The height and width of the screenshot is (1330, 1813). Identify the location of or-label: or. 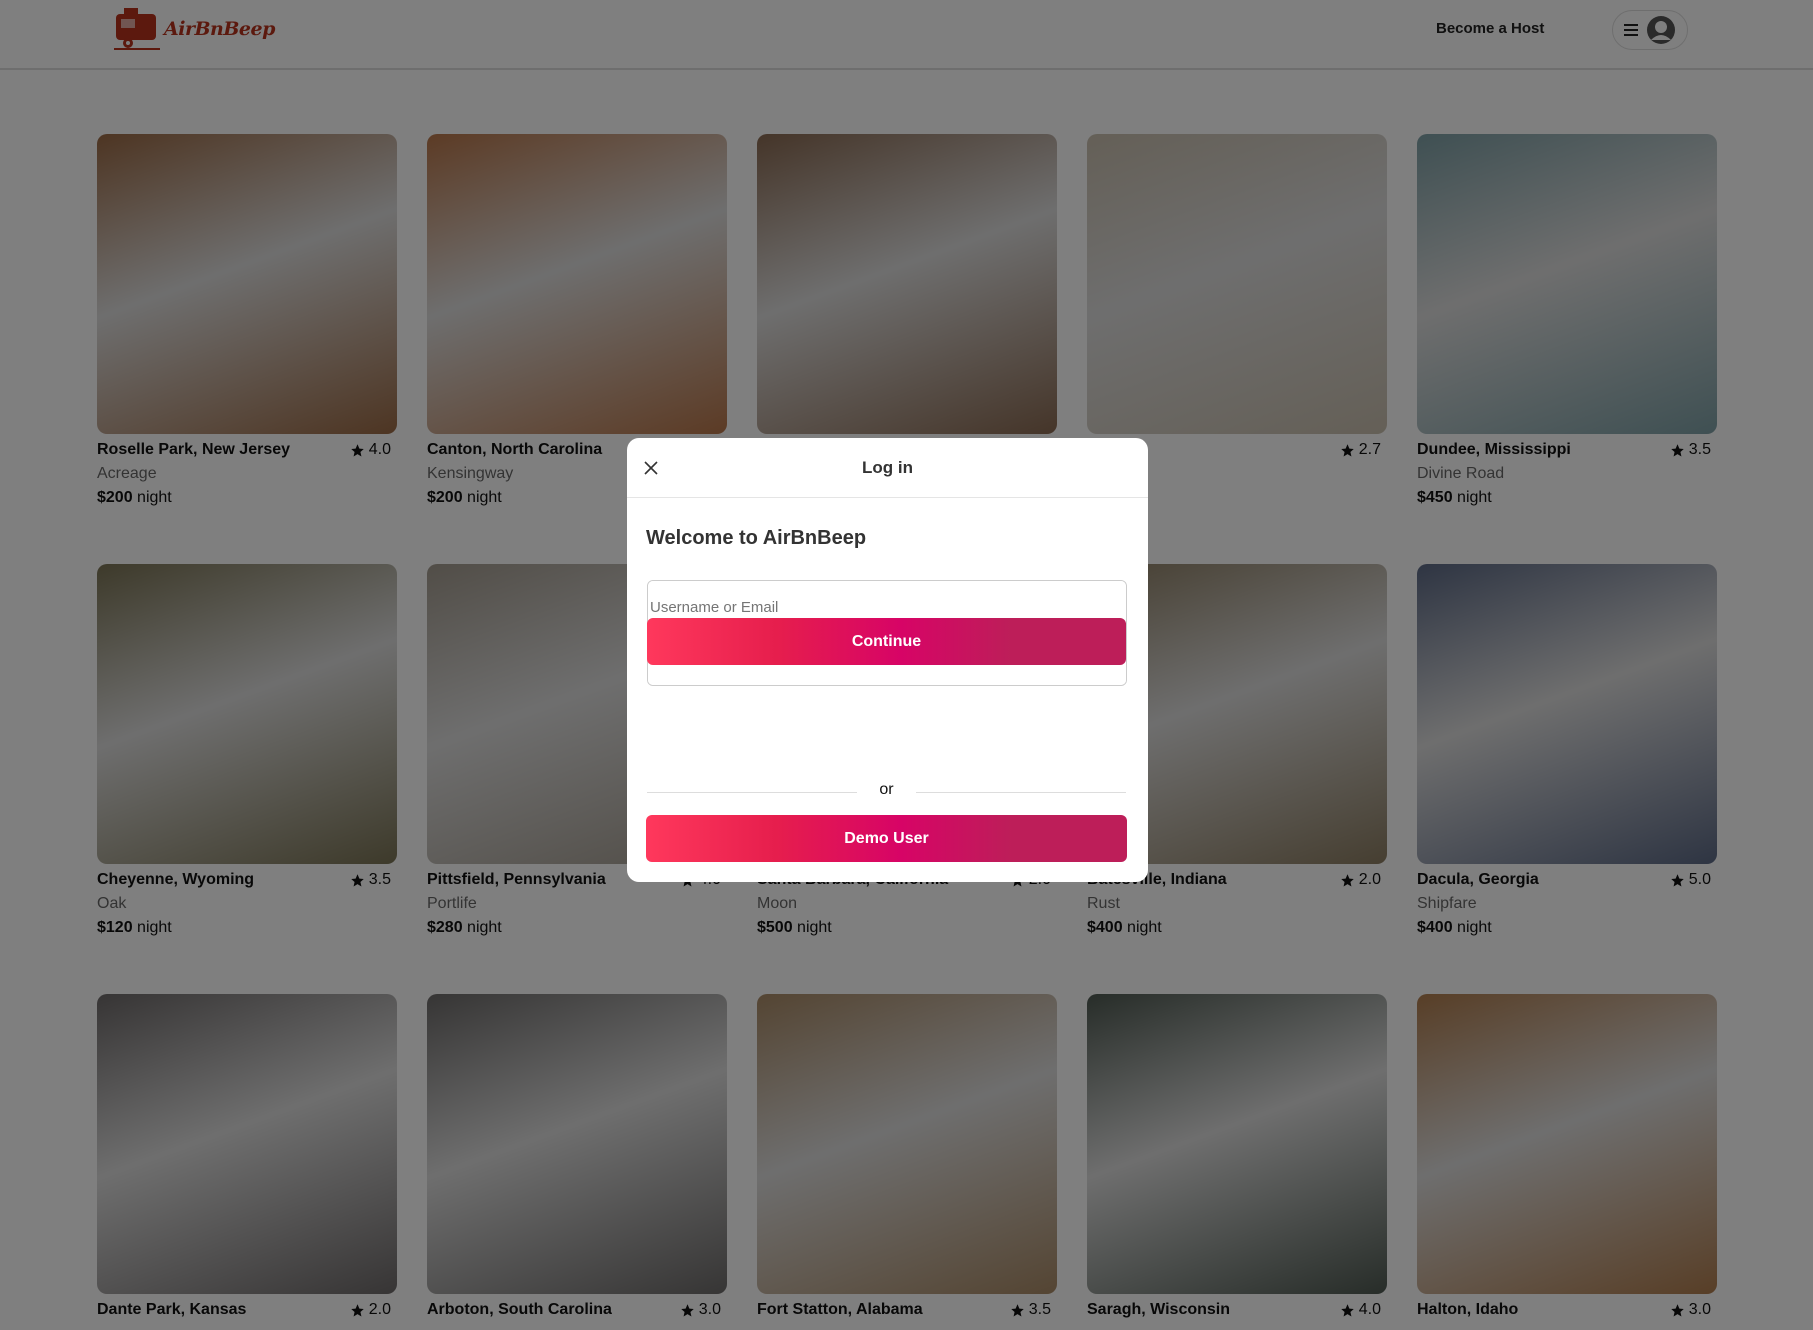
(886, 789).